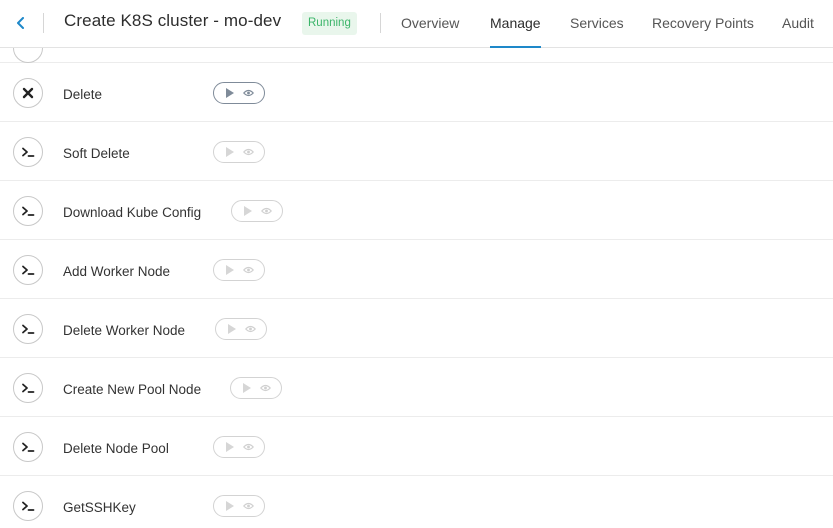 This screenshot has height=528, width=833. Describe the element at coordinates (416, 55) in the screenshot. I see `list-item` at that location.